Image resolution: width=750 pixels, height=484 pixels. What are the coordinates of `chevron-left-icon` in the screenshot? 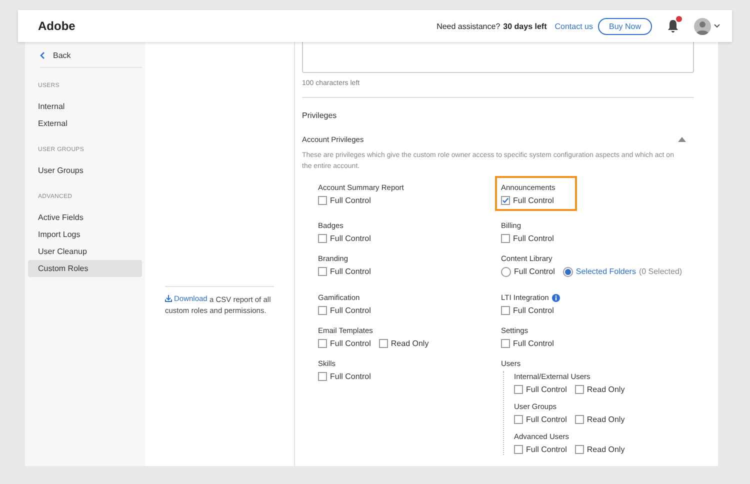 It's located at (42, 55).